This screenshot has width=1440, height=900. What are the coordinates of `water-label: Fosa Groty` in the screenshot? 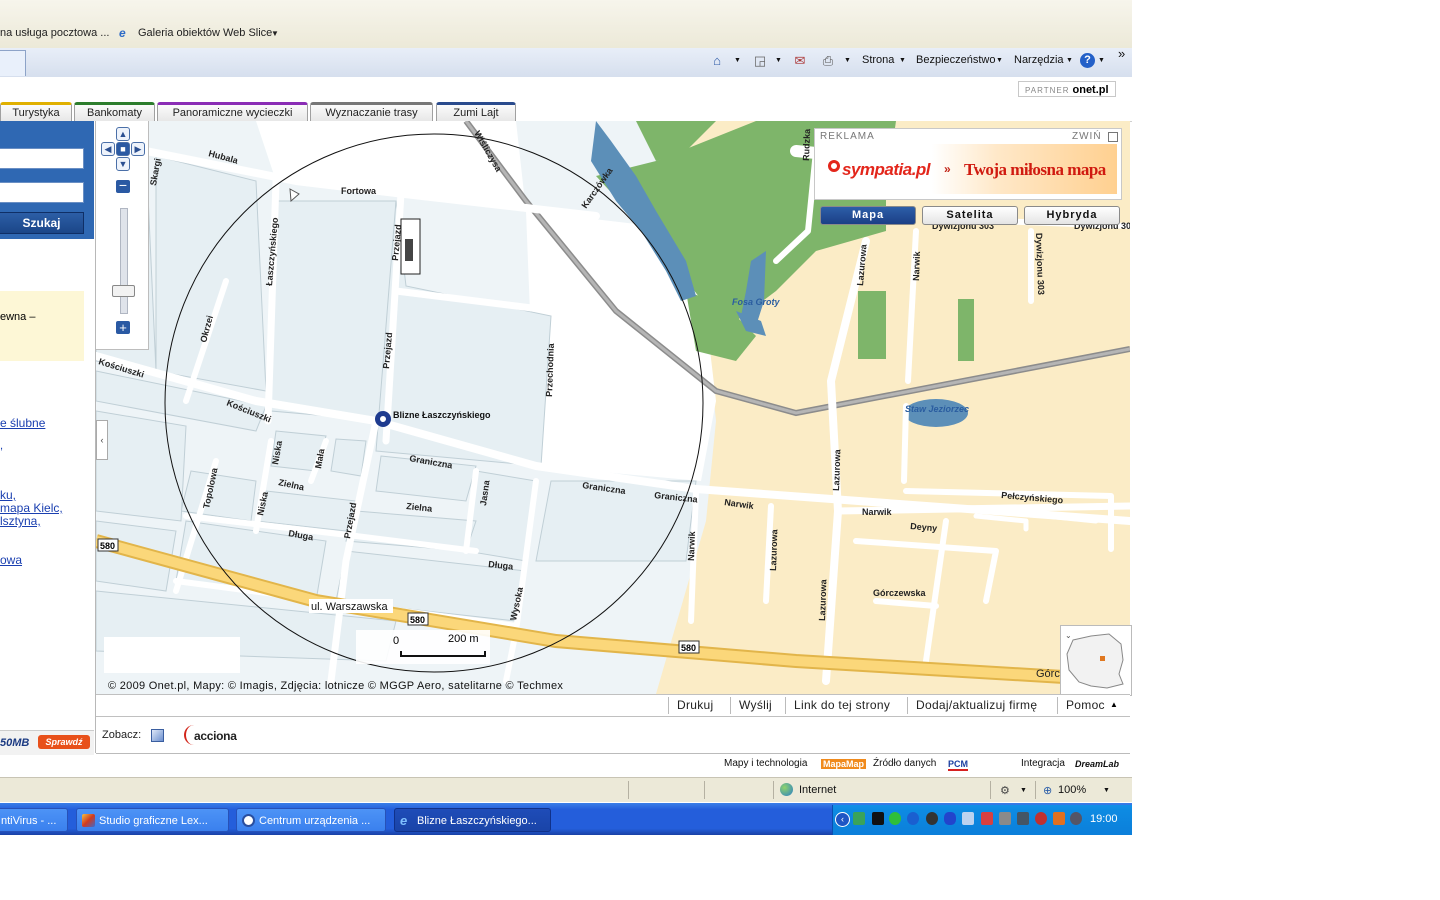 It's located at (756, 302).